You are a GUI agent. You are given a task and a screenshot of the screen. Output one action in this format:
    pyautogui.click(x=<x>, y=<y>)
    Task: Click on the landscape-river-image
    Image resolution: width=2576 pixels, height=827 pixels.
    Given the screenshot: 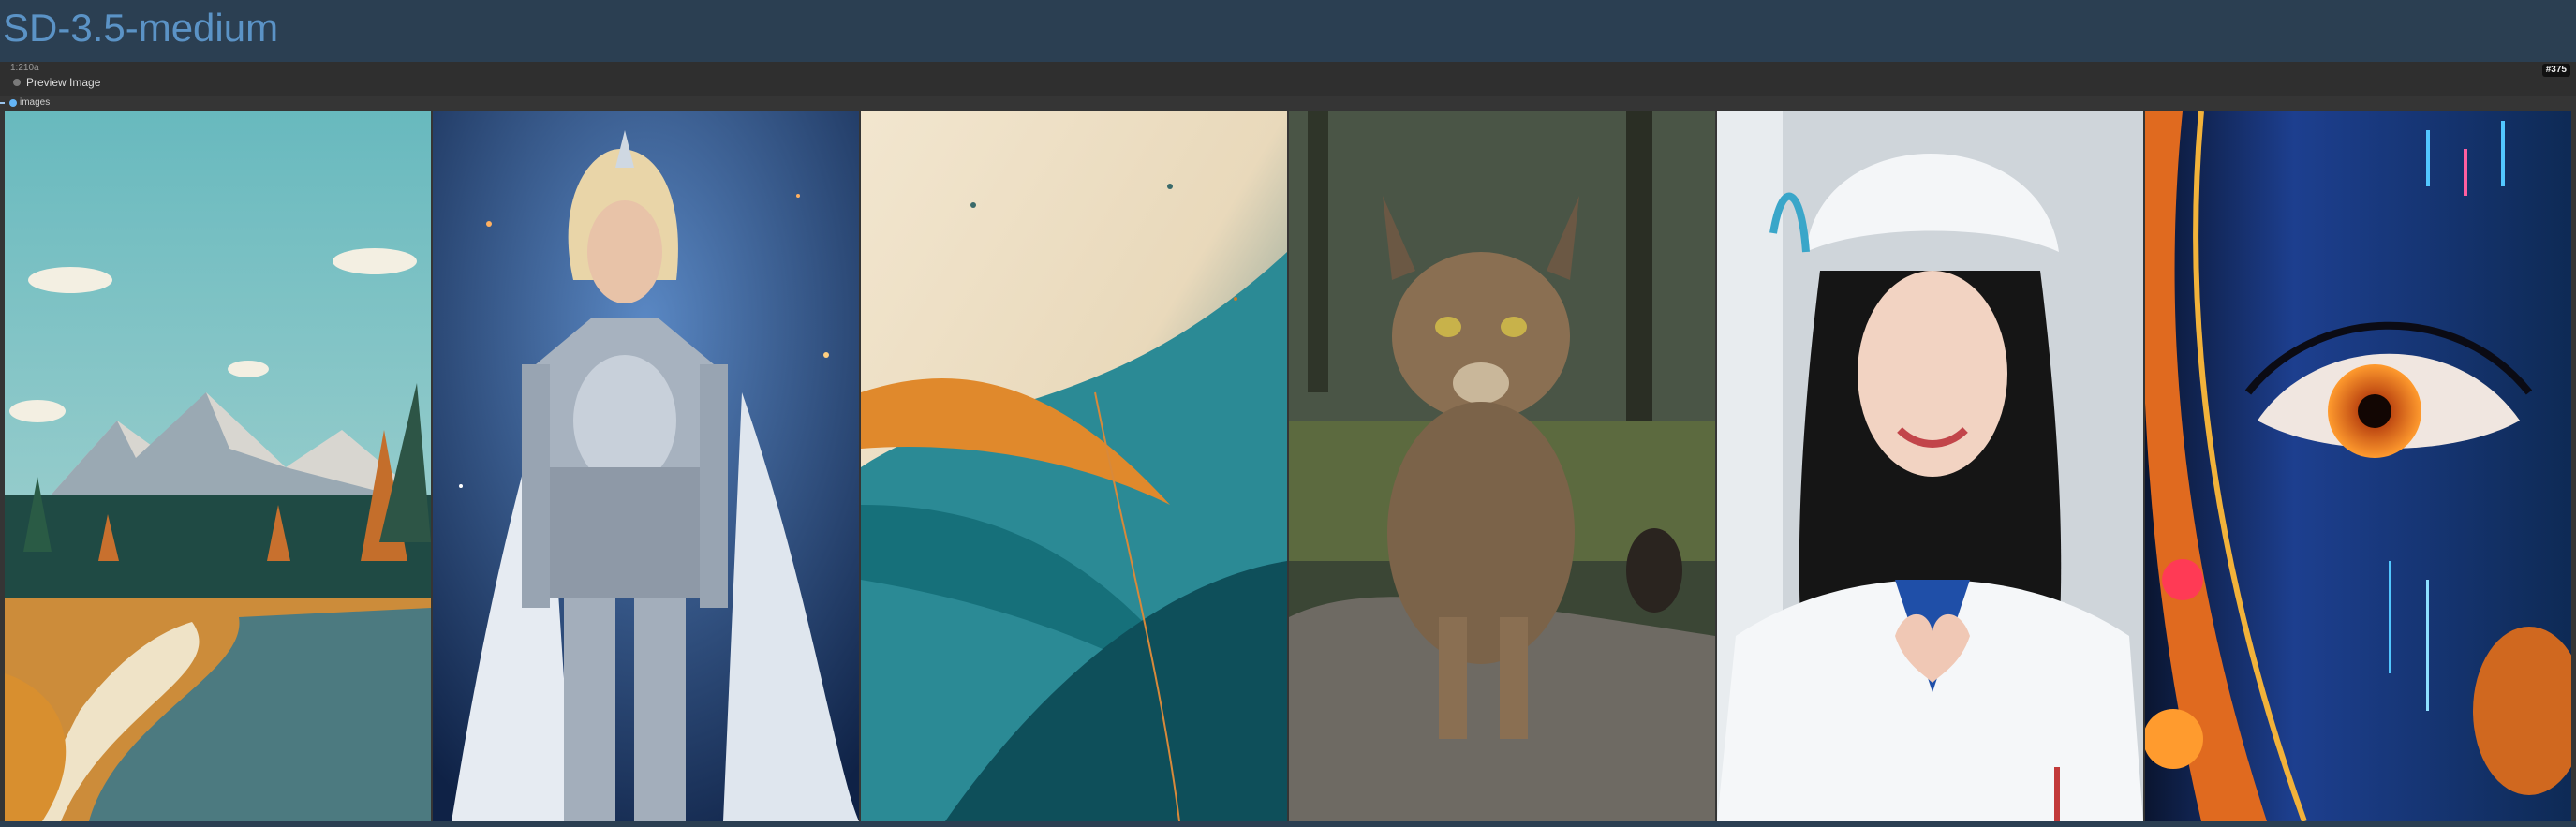 What is the action you would take?
    pyautogui.click(x=218, y=466)
    